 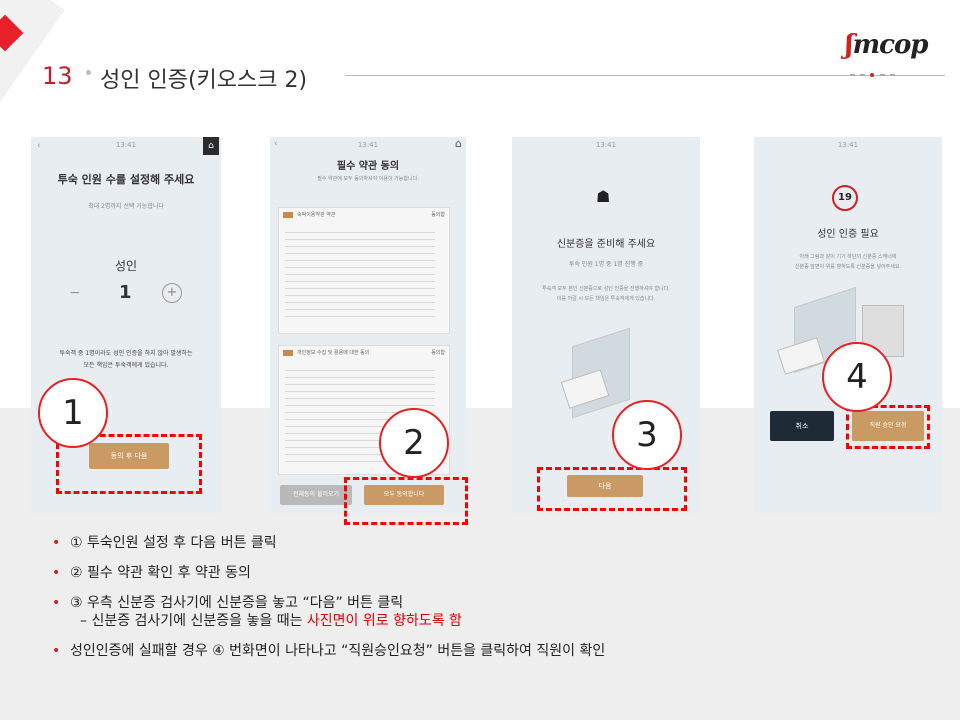 What do you see at coordinates (328, 573) in the screenshot?
I see `instruction-item-2: • ② 필수 약관 확인 후 약관 동의` at bounding box center [328, 573].